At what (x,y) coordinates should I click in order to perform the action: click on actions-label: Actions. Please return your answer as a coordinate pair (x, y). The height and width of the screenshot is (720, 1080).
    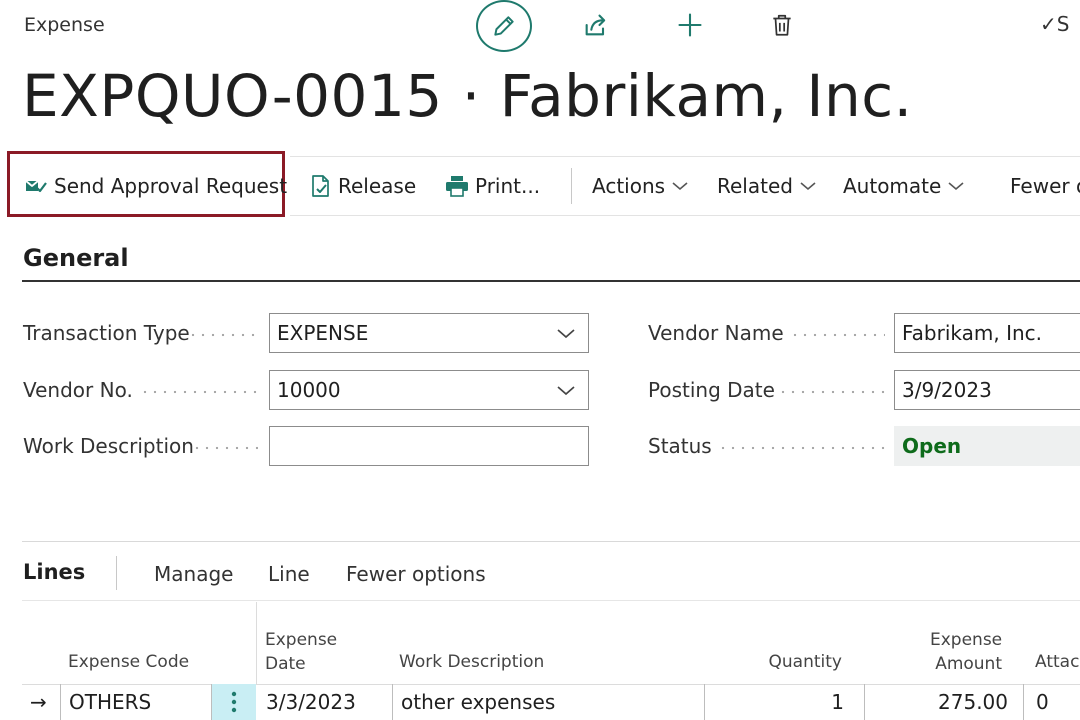
    Looking at the image, I should click on (629, 186).